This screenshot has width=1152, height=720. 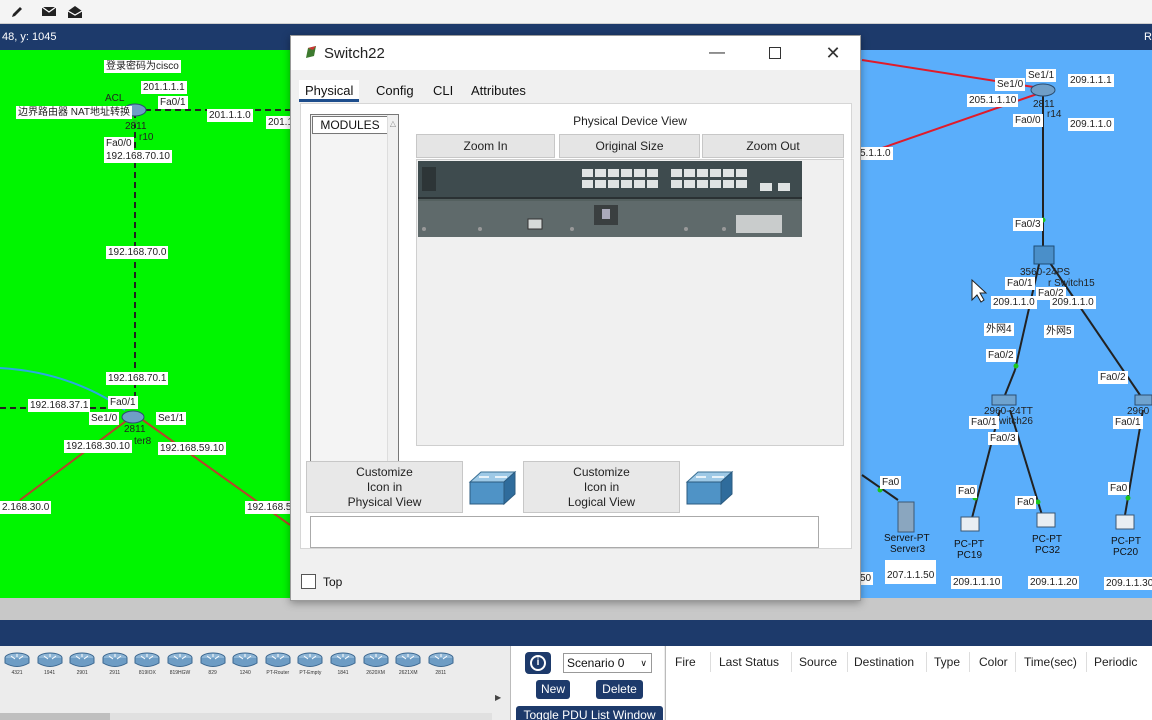 I want to click on original-size-button: Original Size, so click(x=629, y=146).